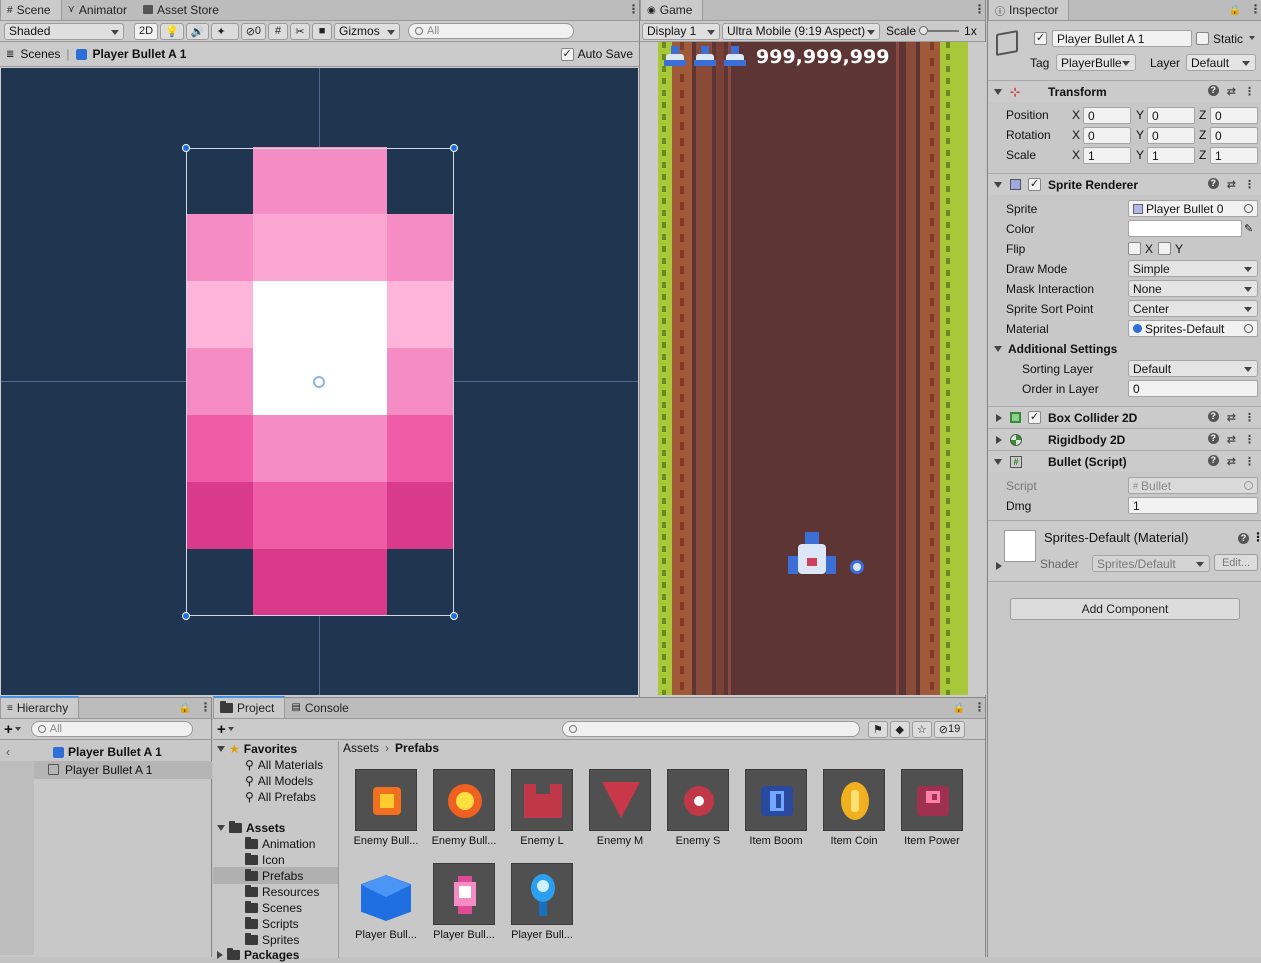 Image resolution: width=1261 pixels, height=963 pixels. Describe the element at coordinates (454, 148) in the screenshot. I see `handle-top-right` at that location.